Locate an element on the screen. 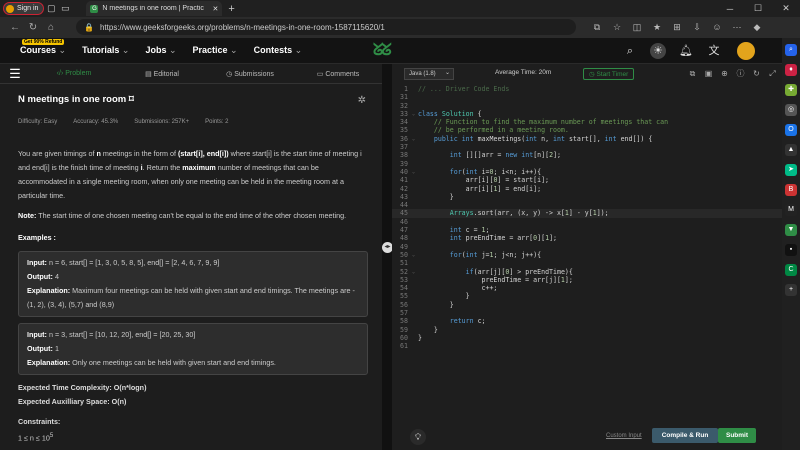 This screenshot has width=800, height=450. bell-icon: 🔔︎ is located at coordinates (686, 51).